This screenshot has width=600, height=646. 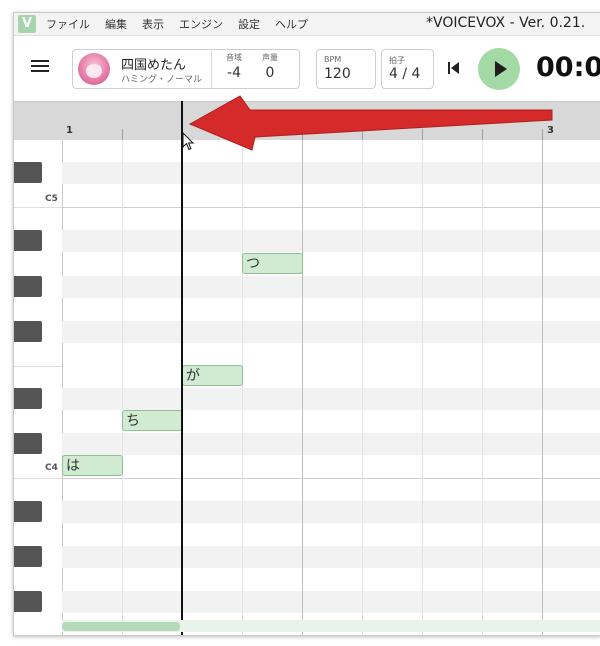 I want to click on time-display: 00:0, so click(x=568, y=67).